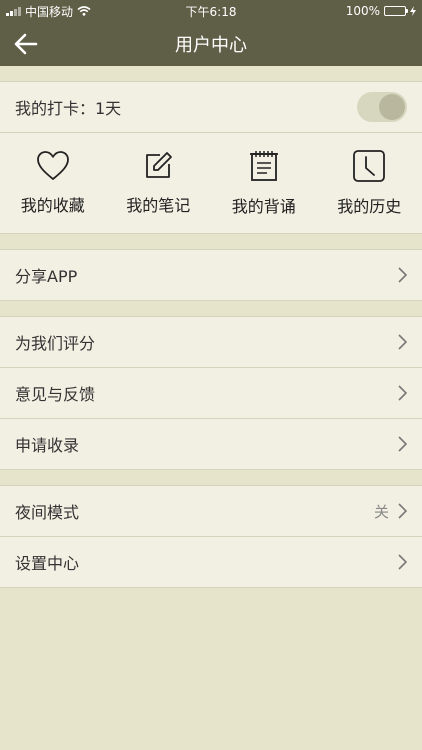 The width and height of the screenshot is (422, 750). Describe the element at coordinates (369, 183) in the screenshot. I see `history-button: 我的历史` at that location.